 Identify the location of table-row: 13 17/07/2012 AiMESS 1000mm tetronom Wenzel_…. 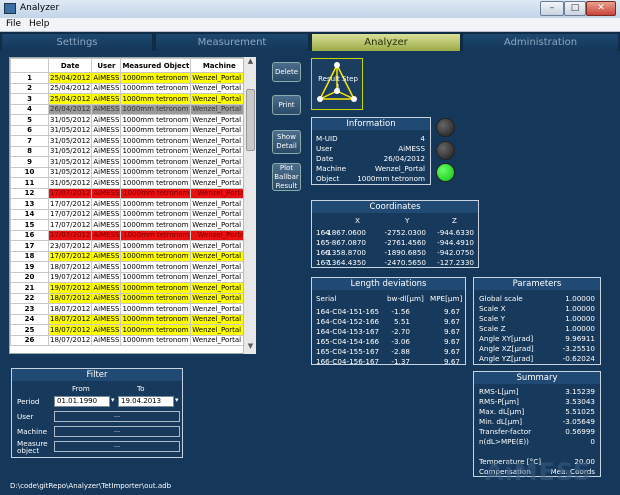
(129, 204).